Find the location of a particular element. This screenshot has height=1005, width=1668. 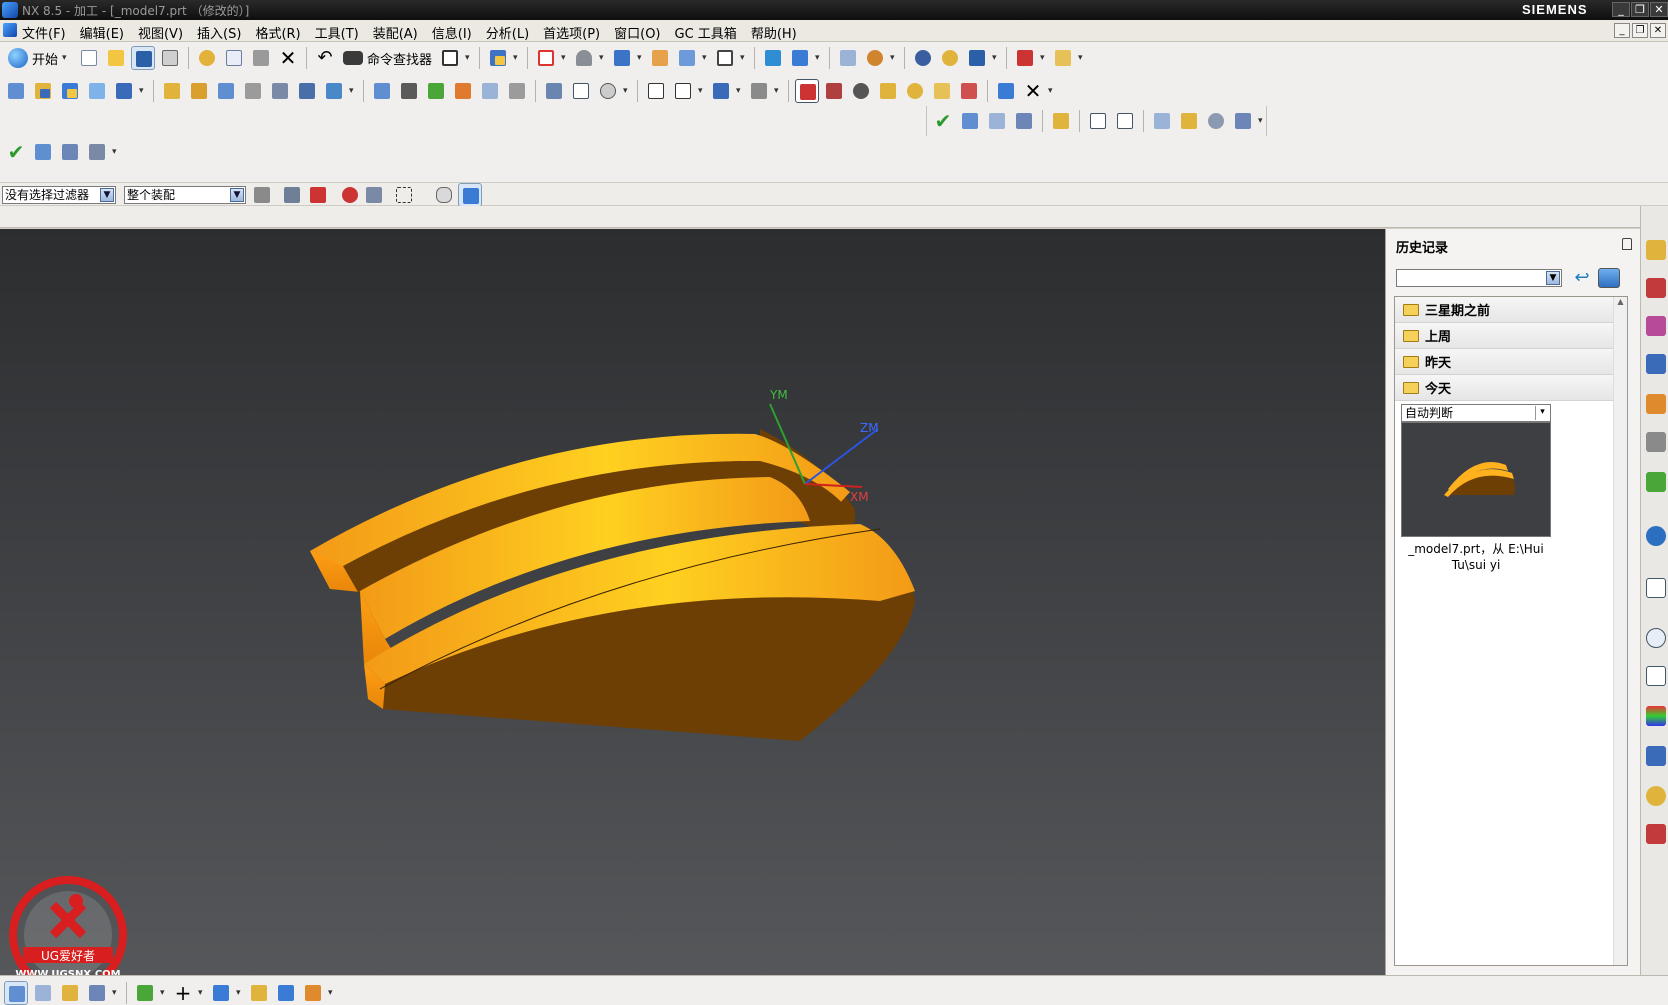

postprocess-button is located at coordinates (334, 91).